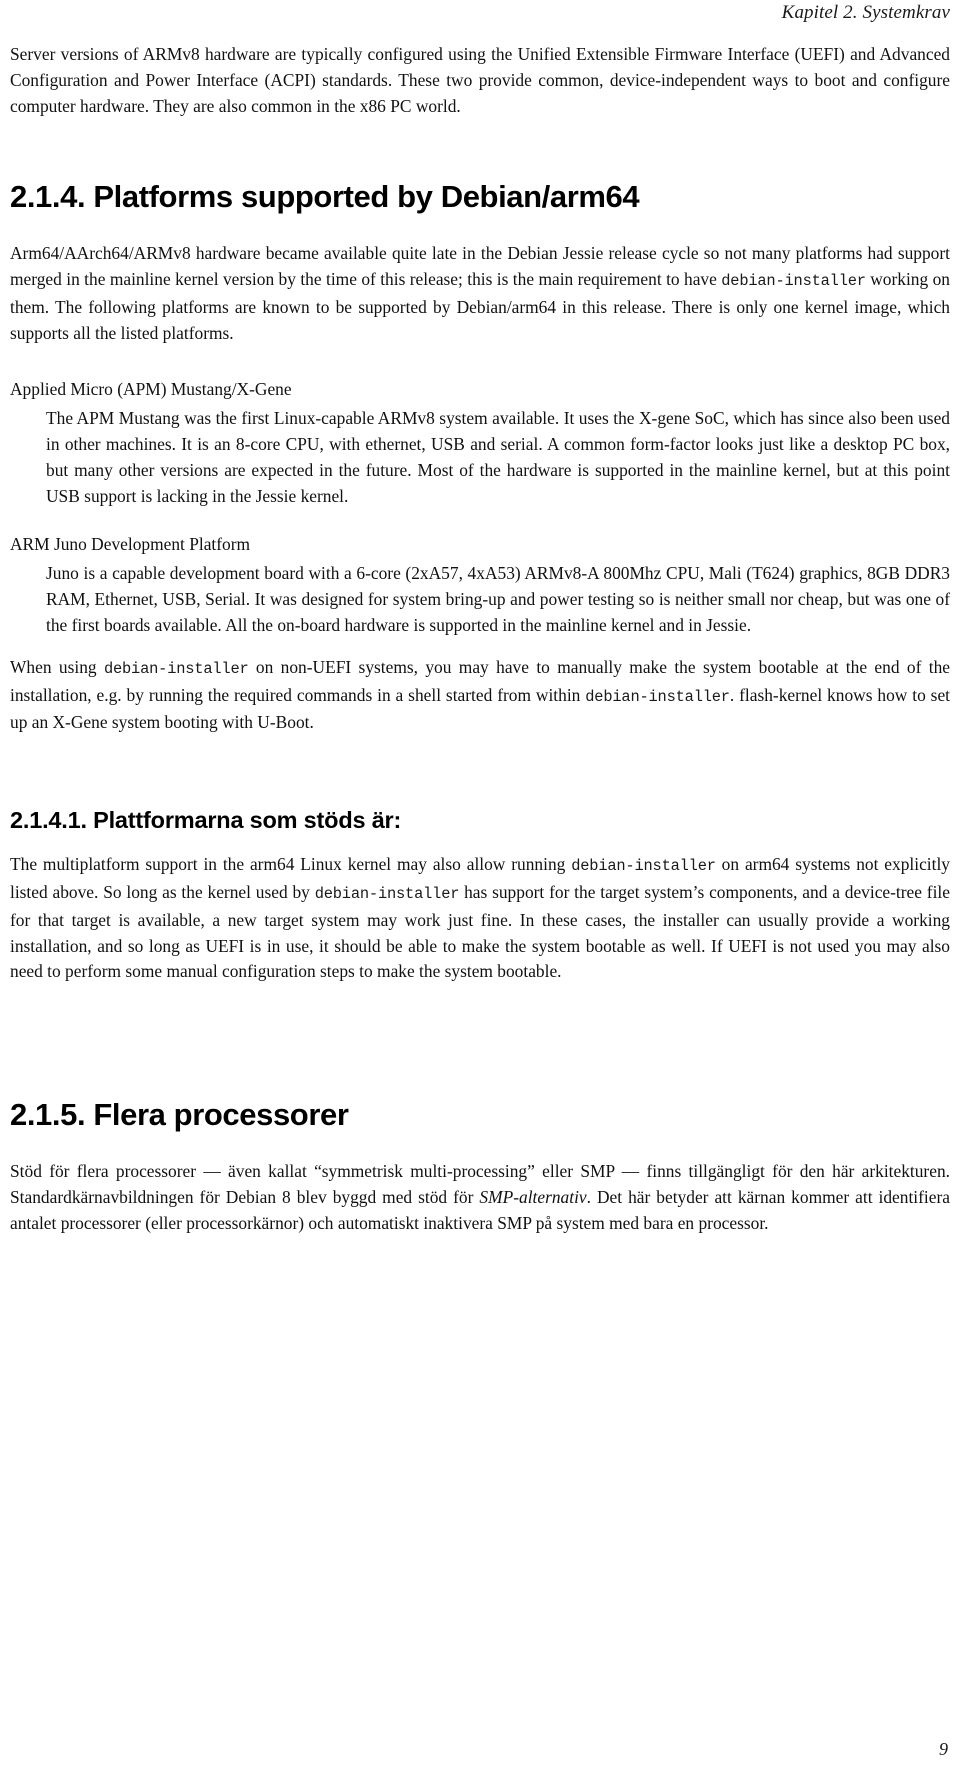 Image resolution: width=960 pixels, height=1768 pixels. What do you see at coordinates (151, 388) in the screenshot?
I see `platform-term: Applied Micro (APM) Mustang/X-Gene` at bounding box center [151, 388].